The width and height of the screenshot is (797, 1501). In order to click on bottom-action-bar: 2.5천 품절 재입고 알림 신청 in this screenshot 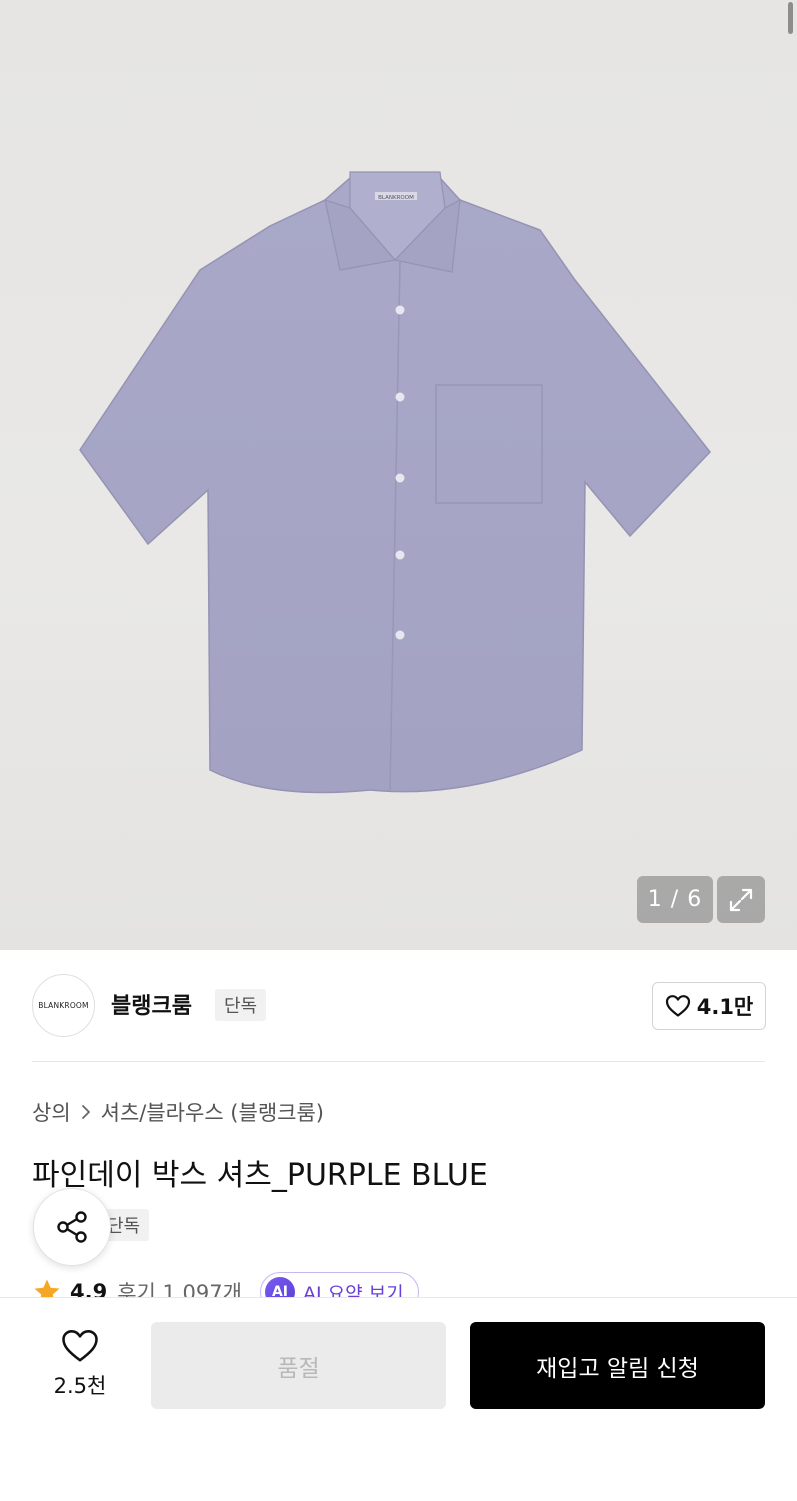, I will do `click(398, 1399)`.